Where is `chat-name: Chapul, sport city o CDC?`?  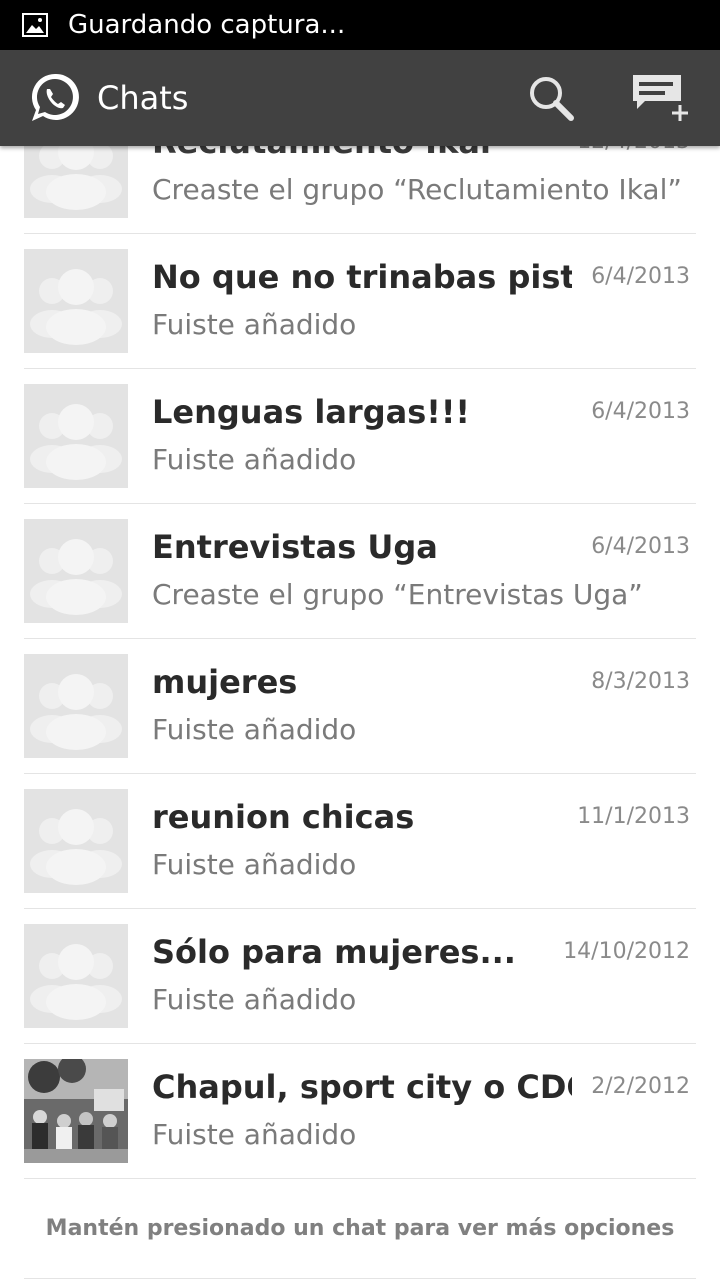 chat-name: Chapul, sport city o CDC? is located at coordinates (362, 1087).